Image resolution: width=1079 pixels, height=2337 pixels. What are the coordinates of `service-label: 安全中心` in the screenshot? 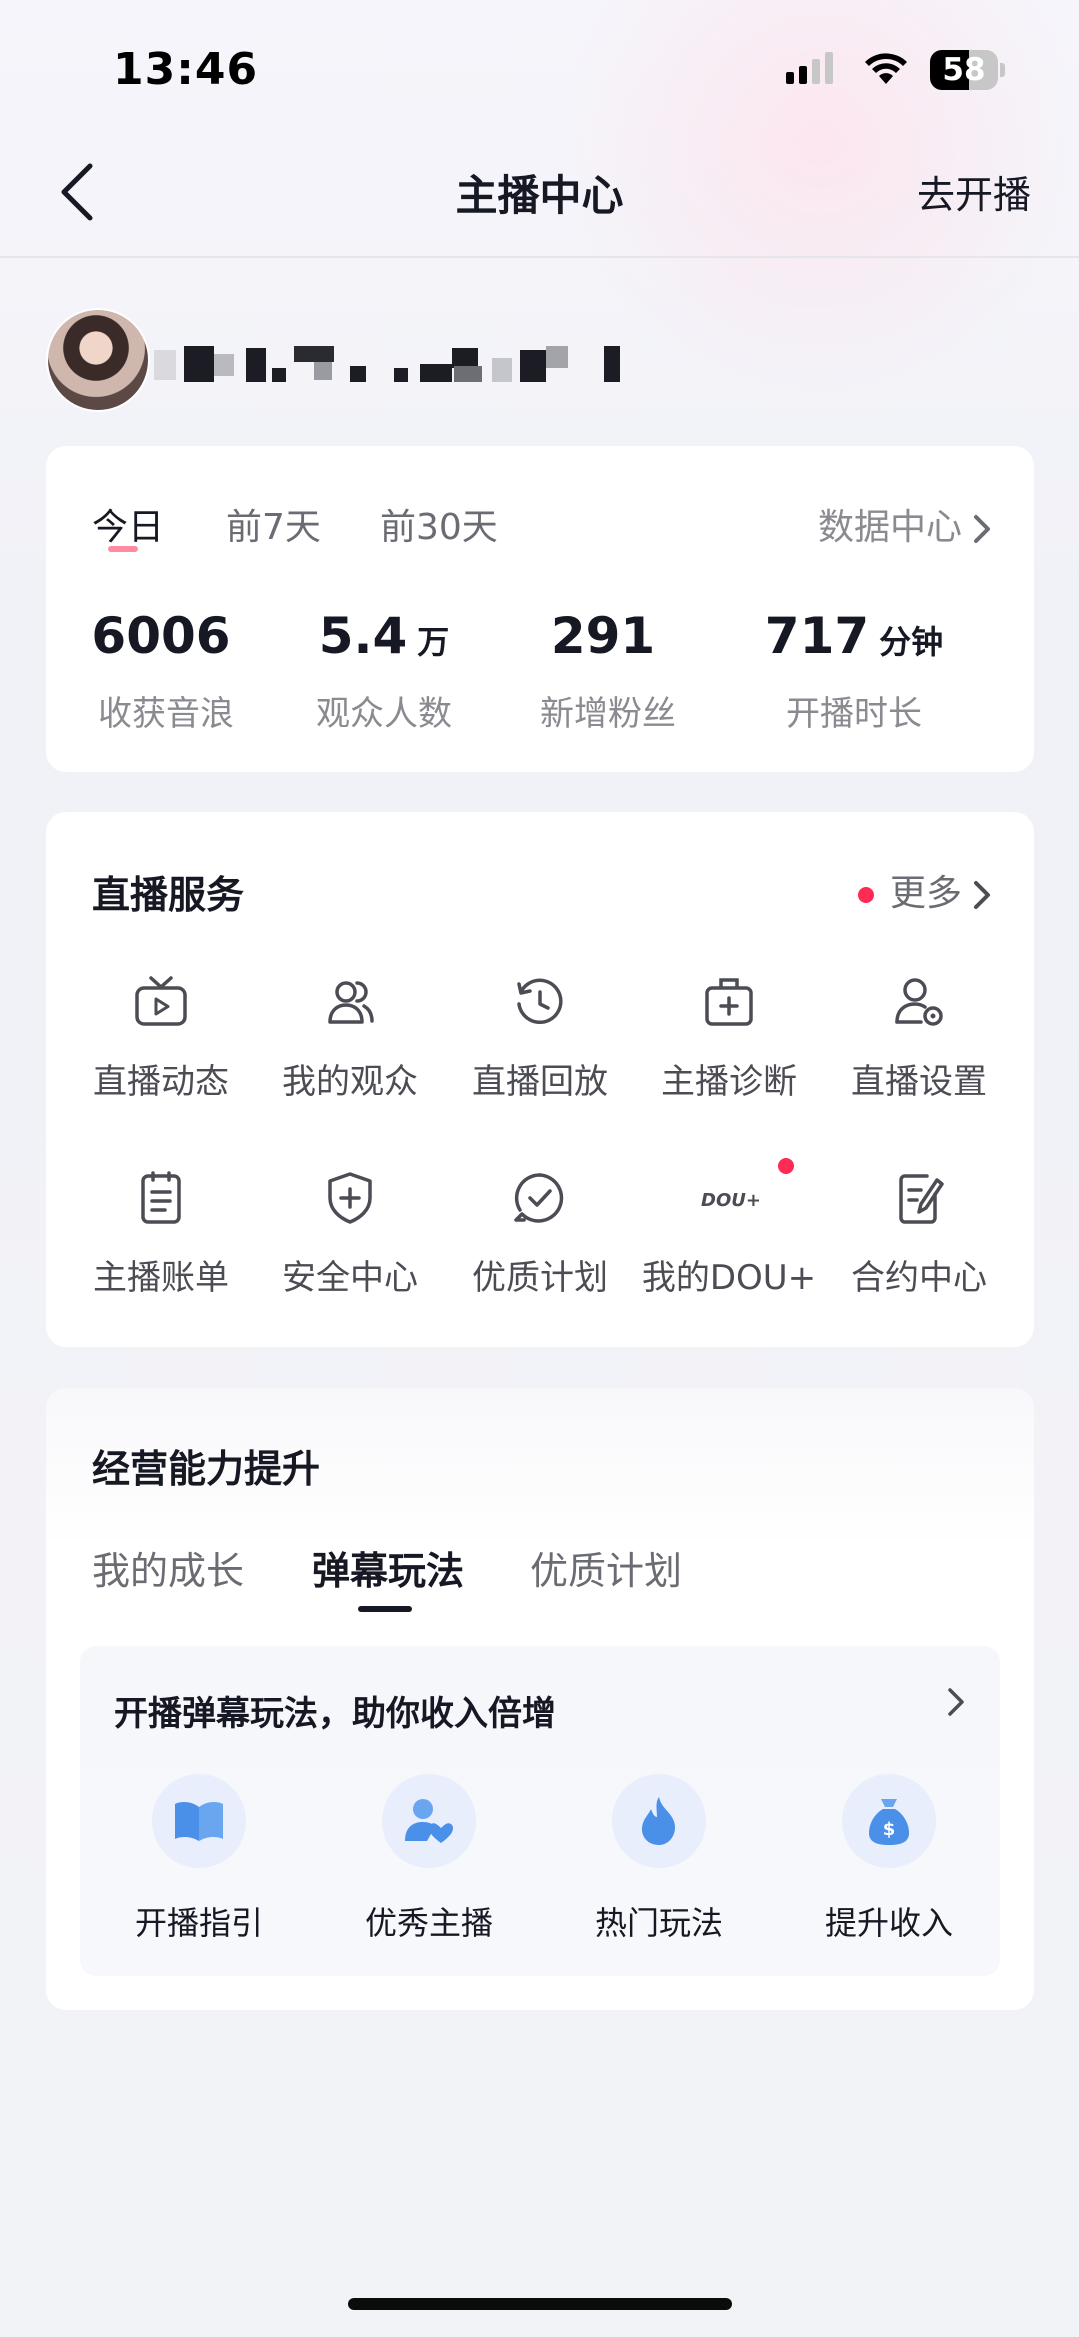 It's located at (350, 1278).